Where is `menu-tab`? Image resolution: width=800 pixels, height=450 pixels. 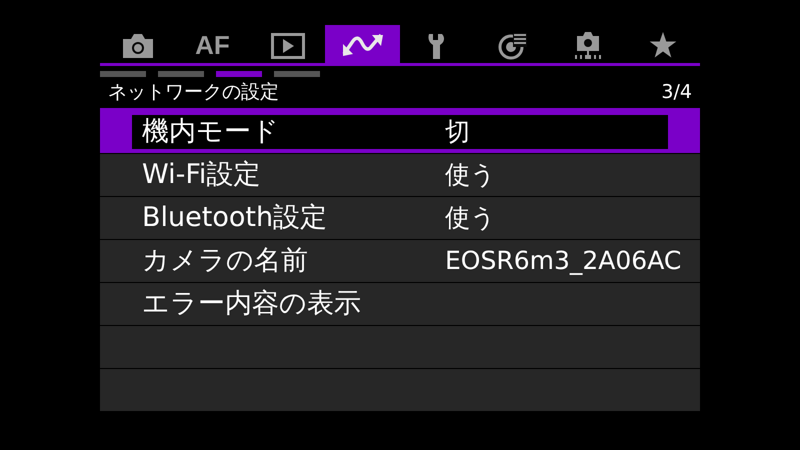 menu-tab is located at coordinates (362, 45).